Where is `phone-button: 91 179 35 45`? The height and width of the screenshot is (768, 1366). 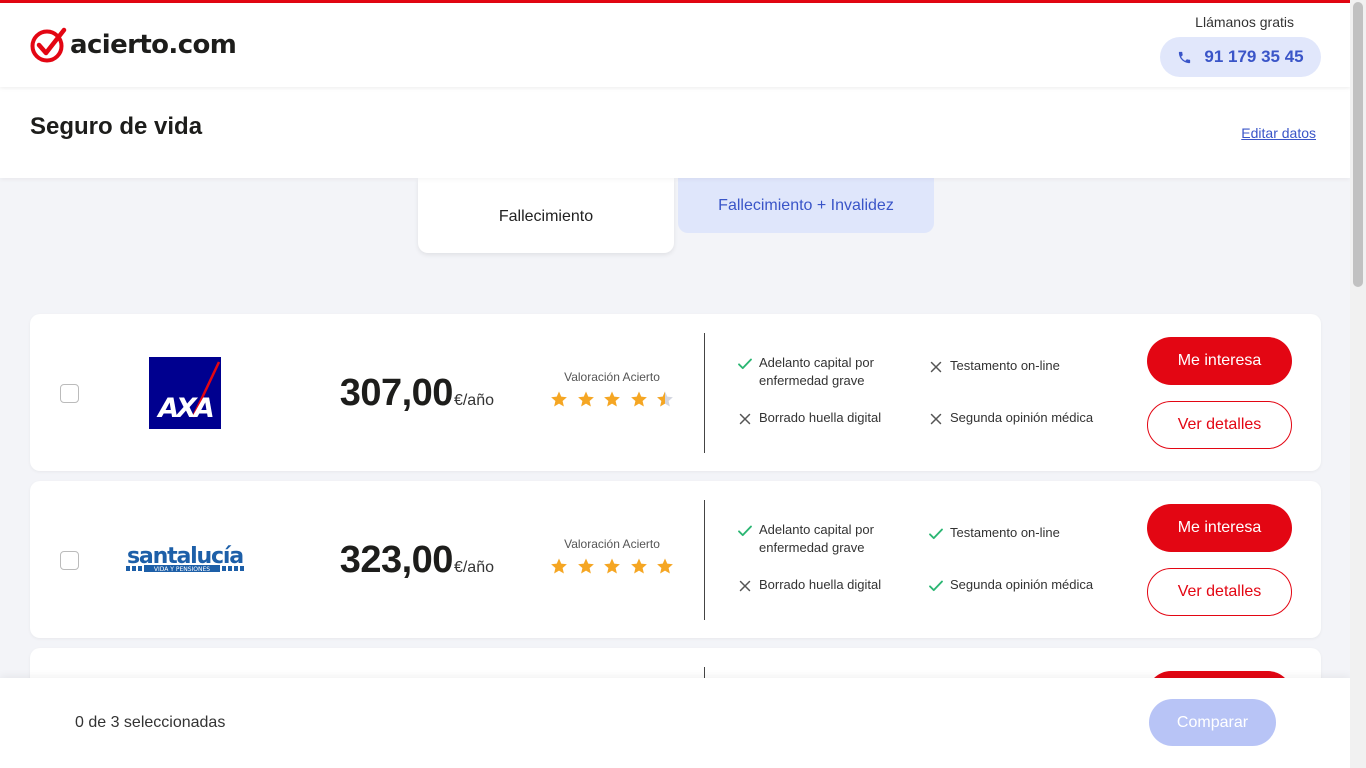 phone-button: 91 179 35 45 is located at coordinates (1240, 57).